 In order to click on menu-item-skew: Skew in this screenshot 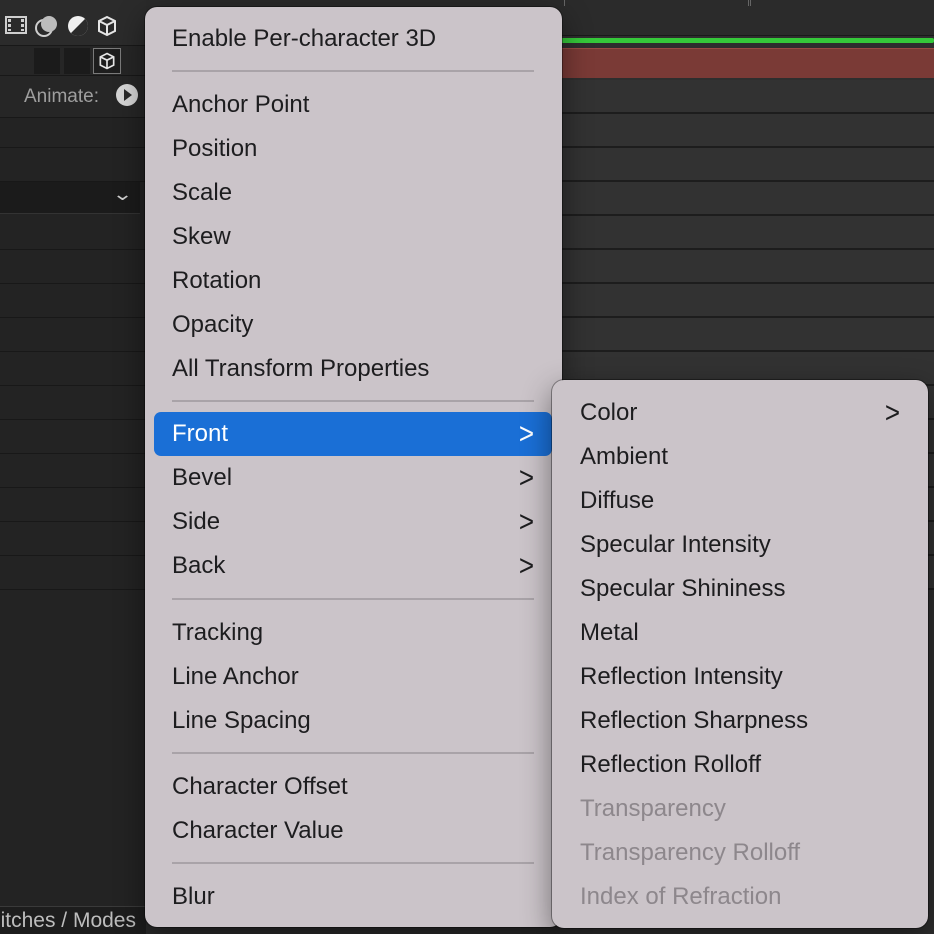, I will do `click(353, 237)`.